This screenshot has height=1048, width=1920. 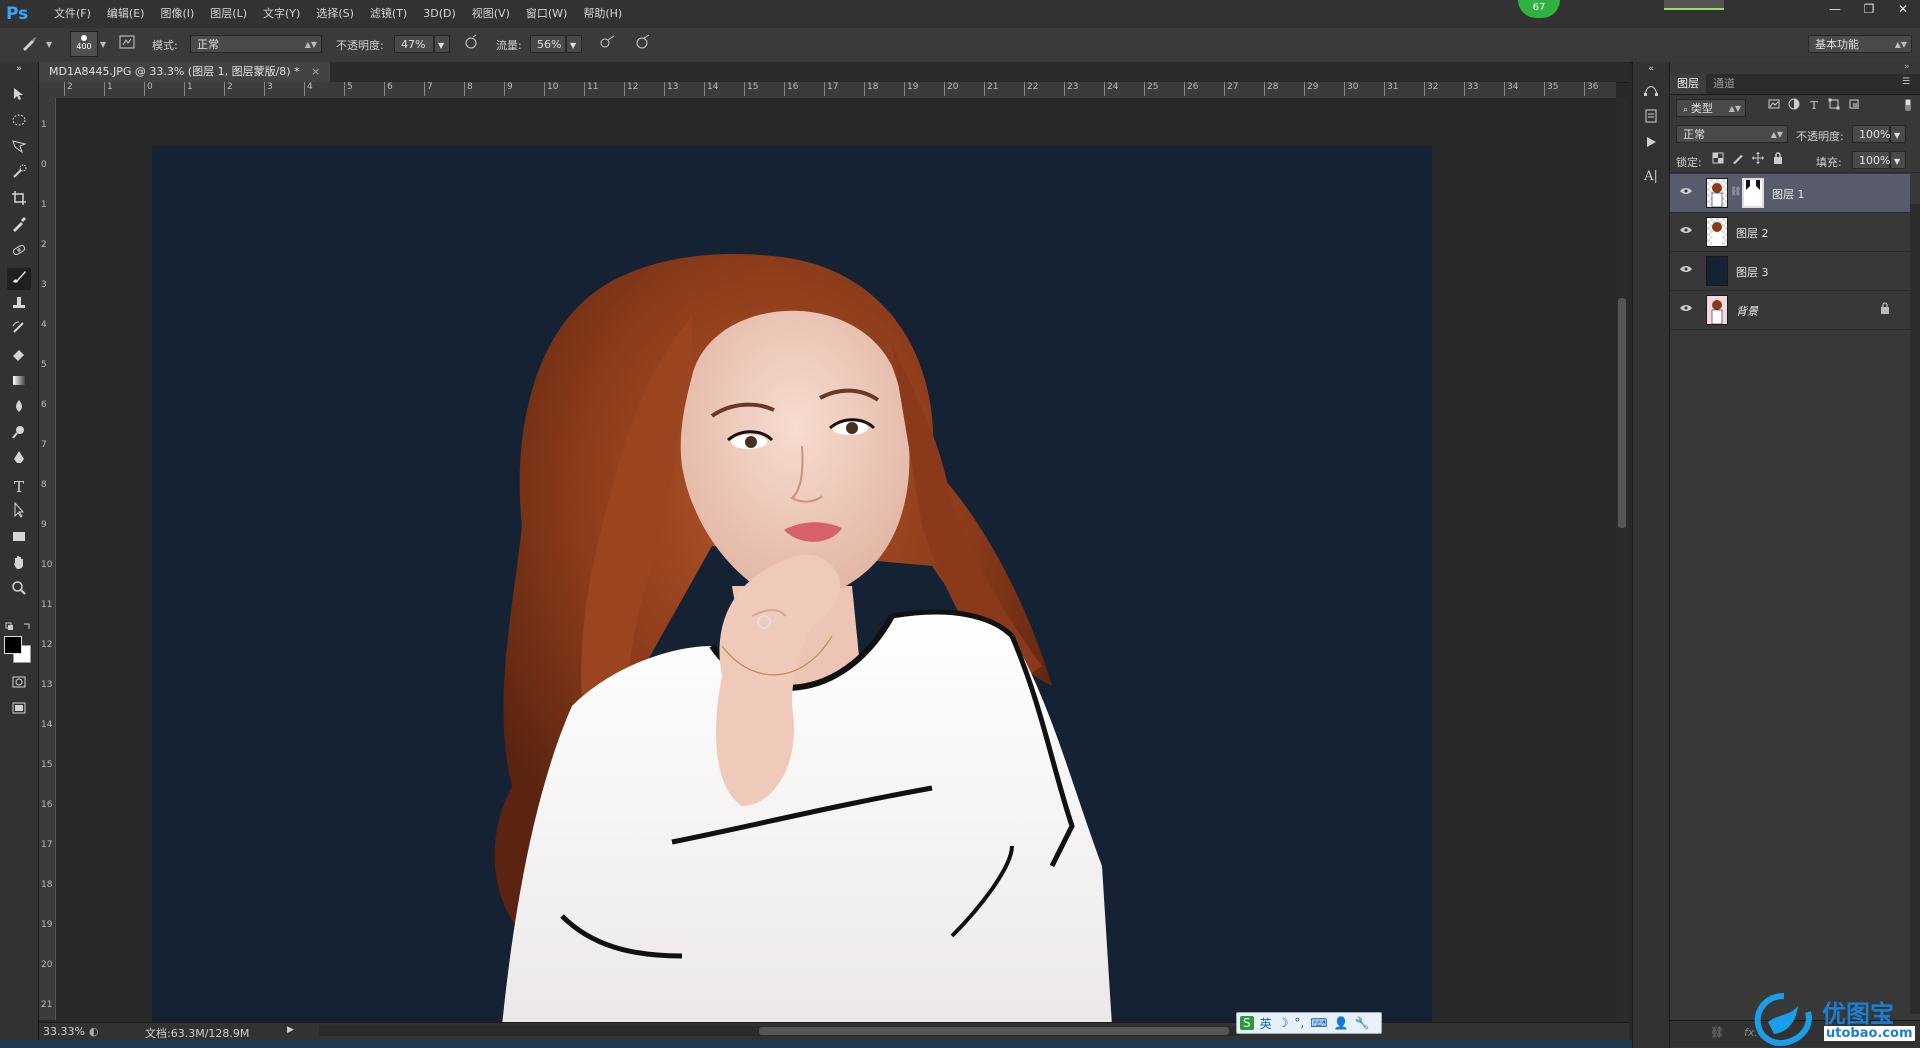 I want to click on opacity-input: 47%, so click(x=414, y=44).